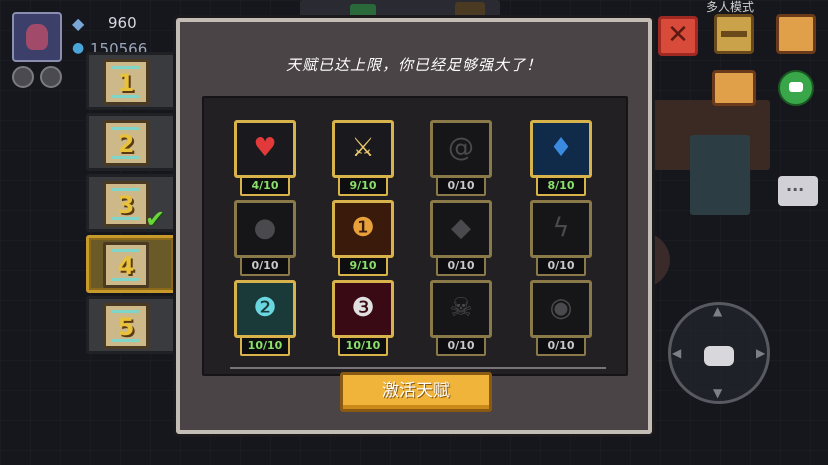  What do you see at coordinates (561, 309) in the screenshot?
I see `eye-icon: ◉` at bounding box center [561, 309].